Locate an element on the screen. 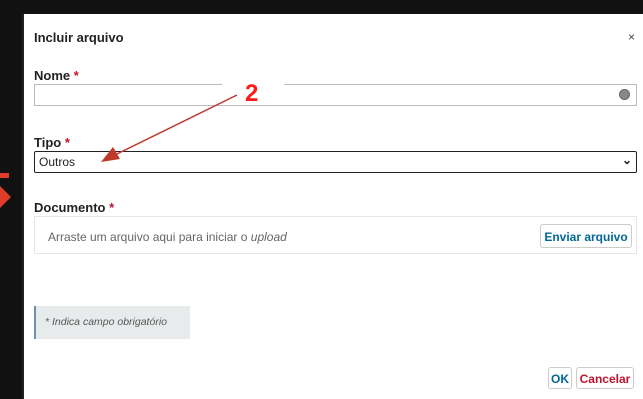  annotation-number: 2 is located at coordinates (251, 93).